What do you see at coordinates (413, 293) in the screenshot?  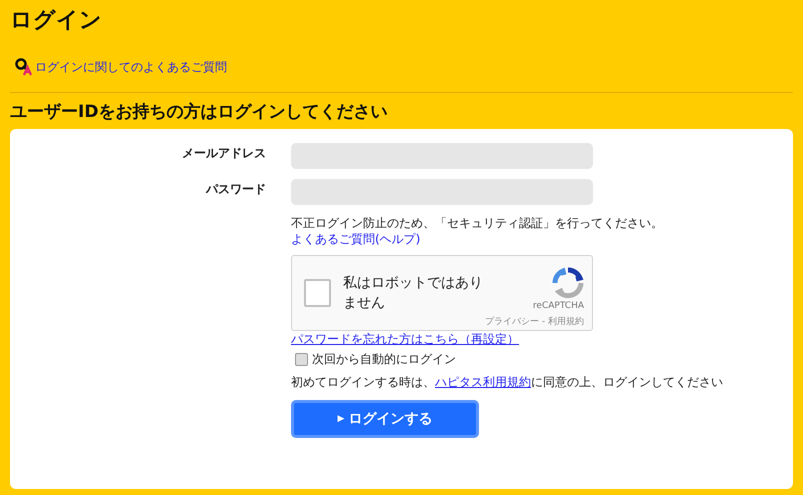 I see `captcha-label: 私はロボットではありません` at bounding box center [413, 293].